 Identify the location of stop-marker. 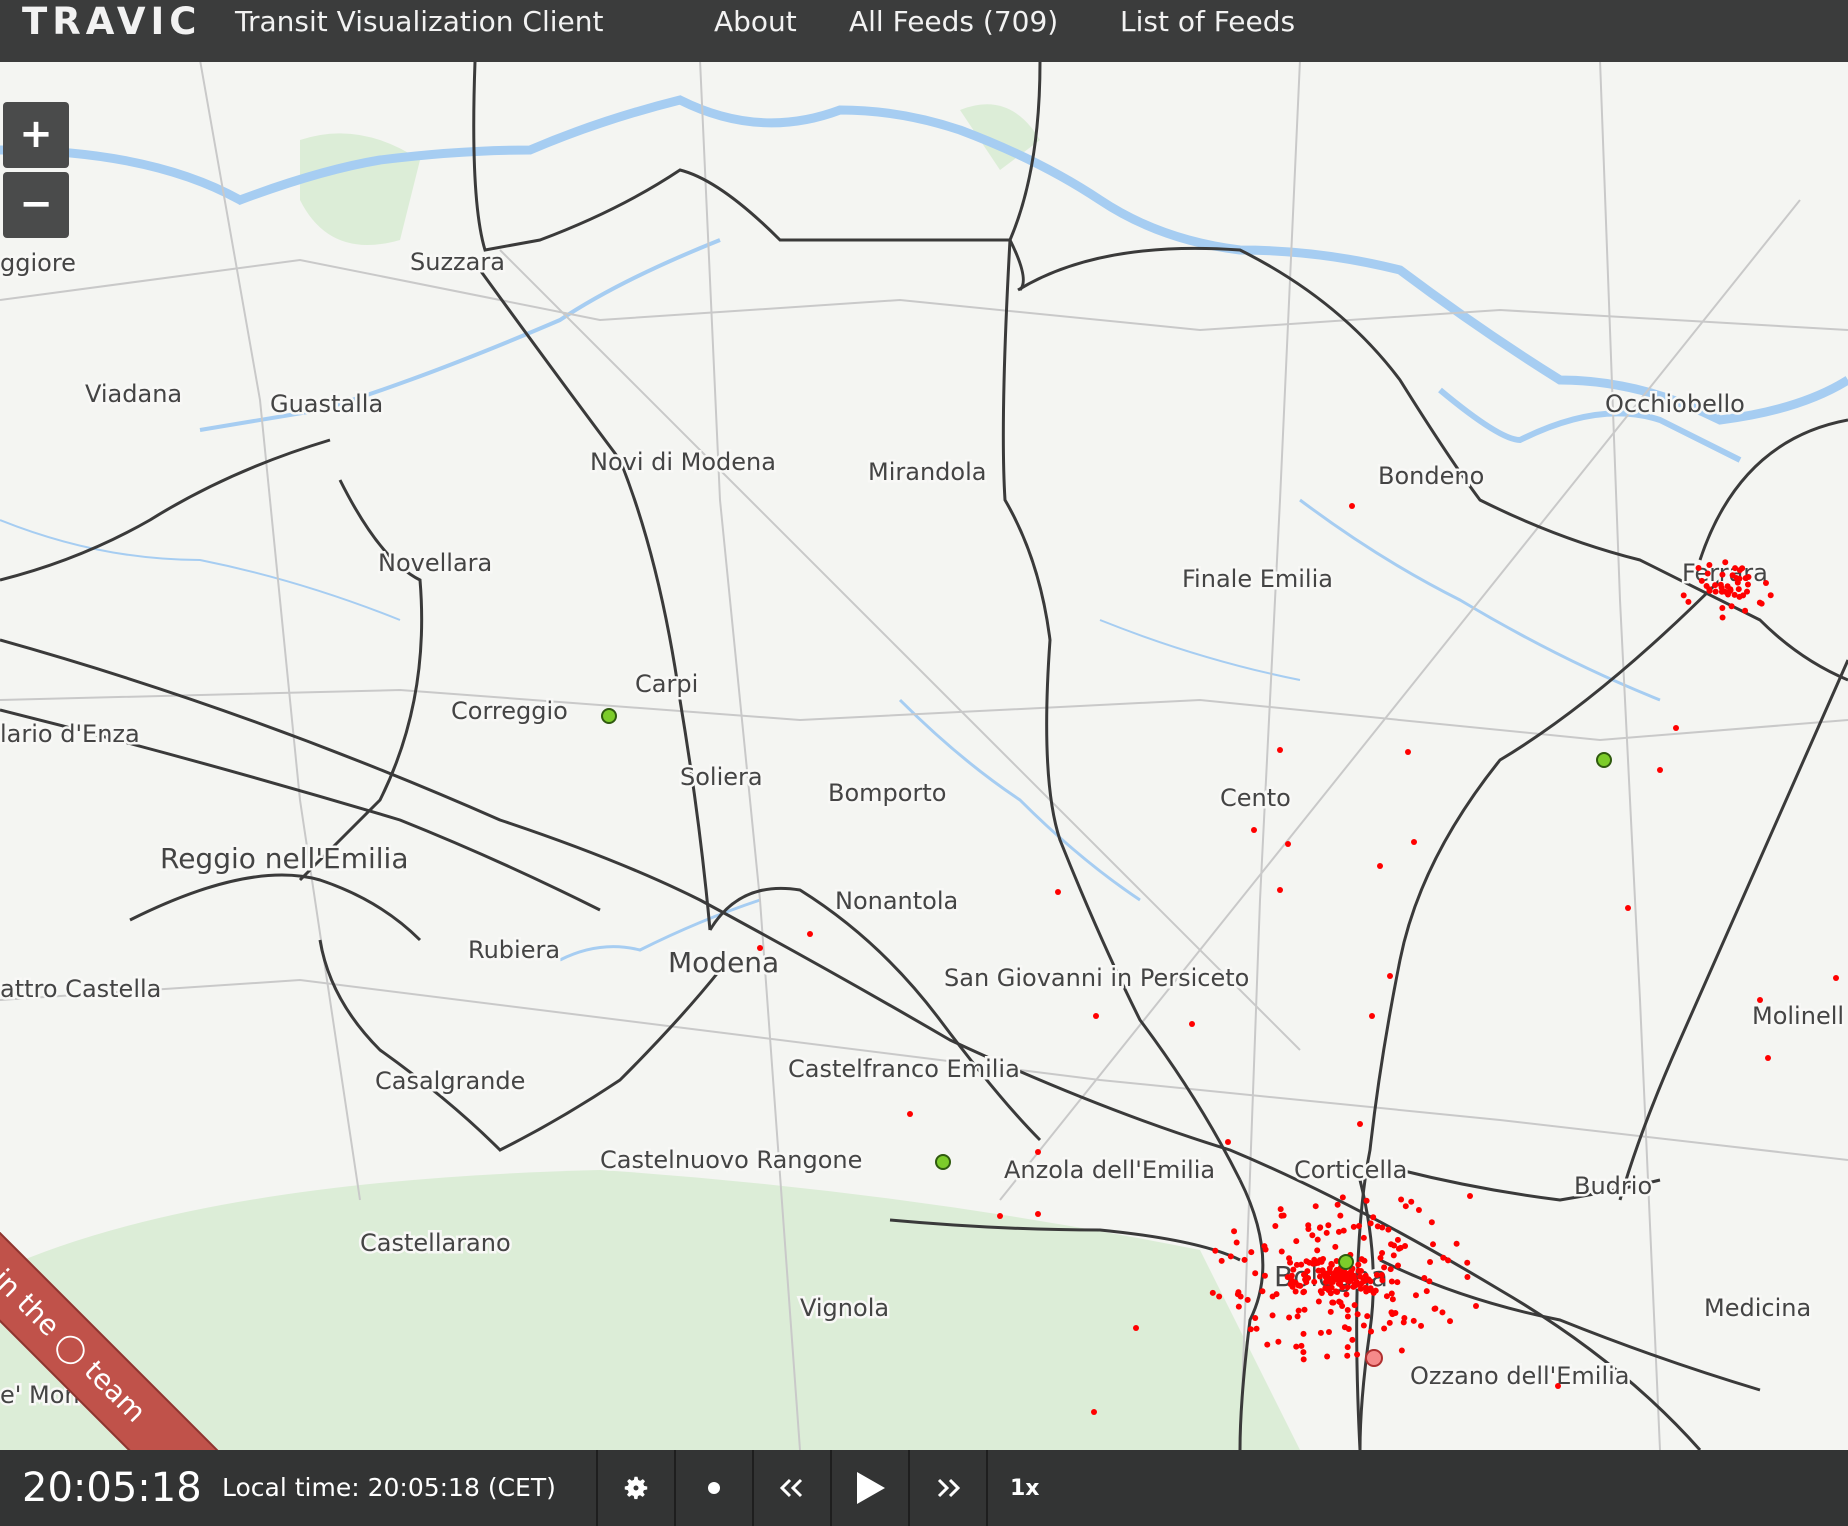
(609, 716).